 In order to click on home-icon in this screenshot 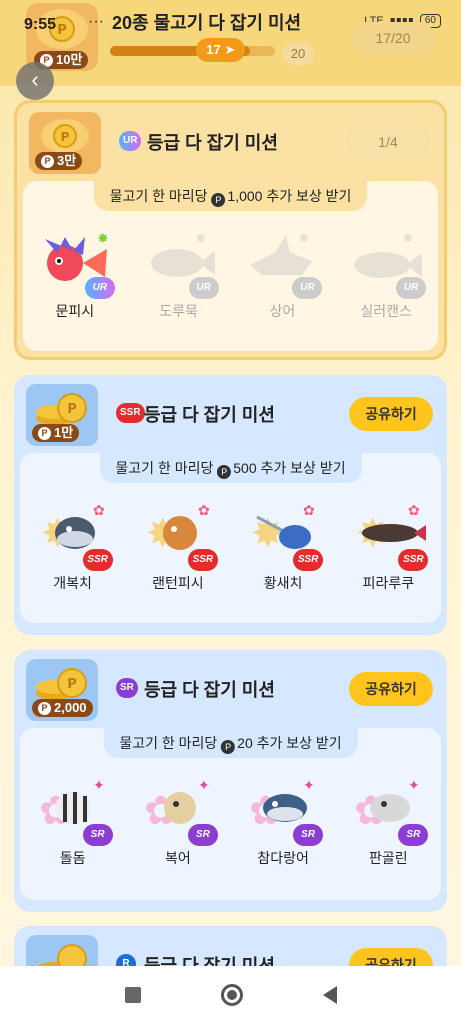, I will do `click(231, 995)`.